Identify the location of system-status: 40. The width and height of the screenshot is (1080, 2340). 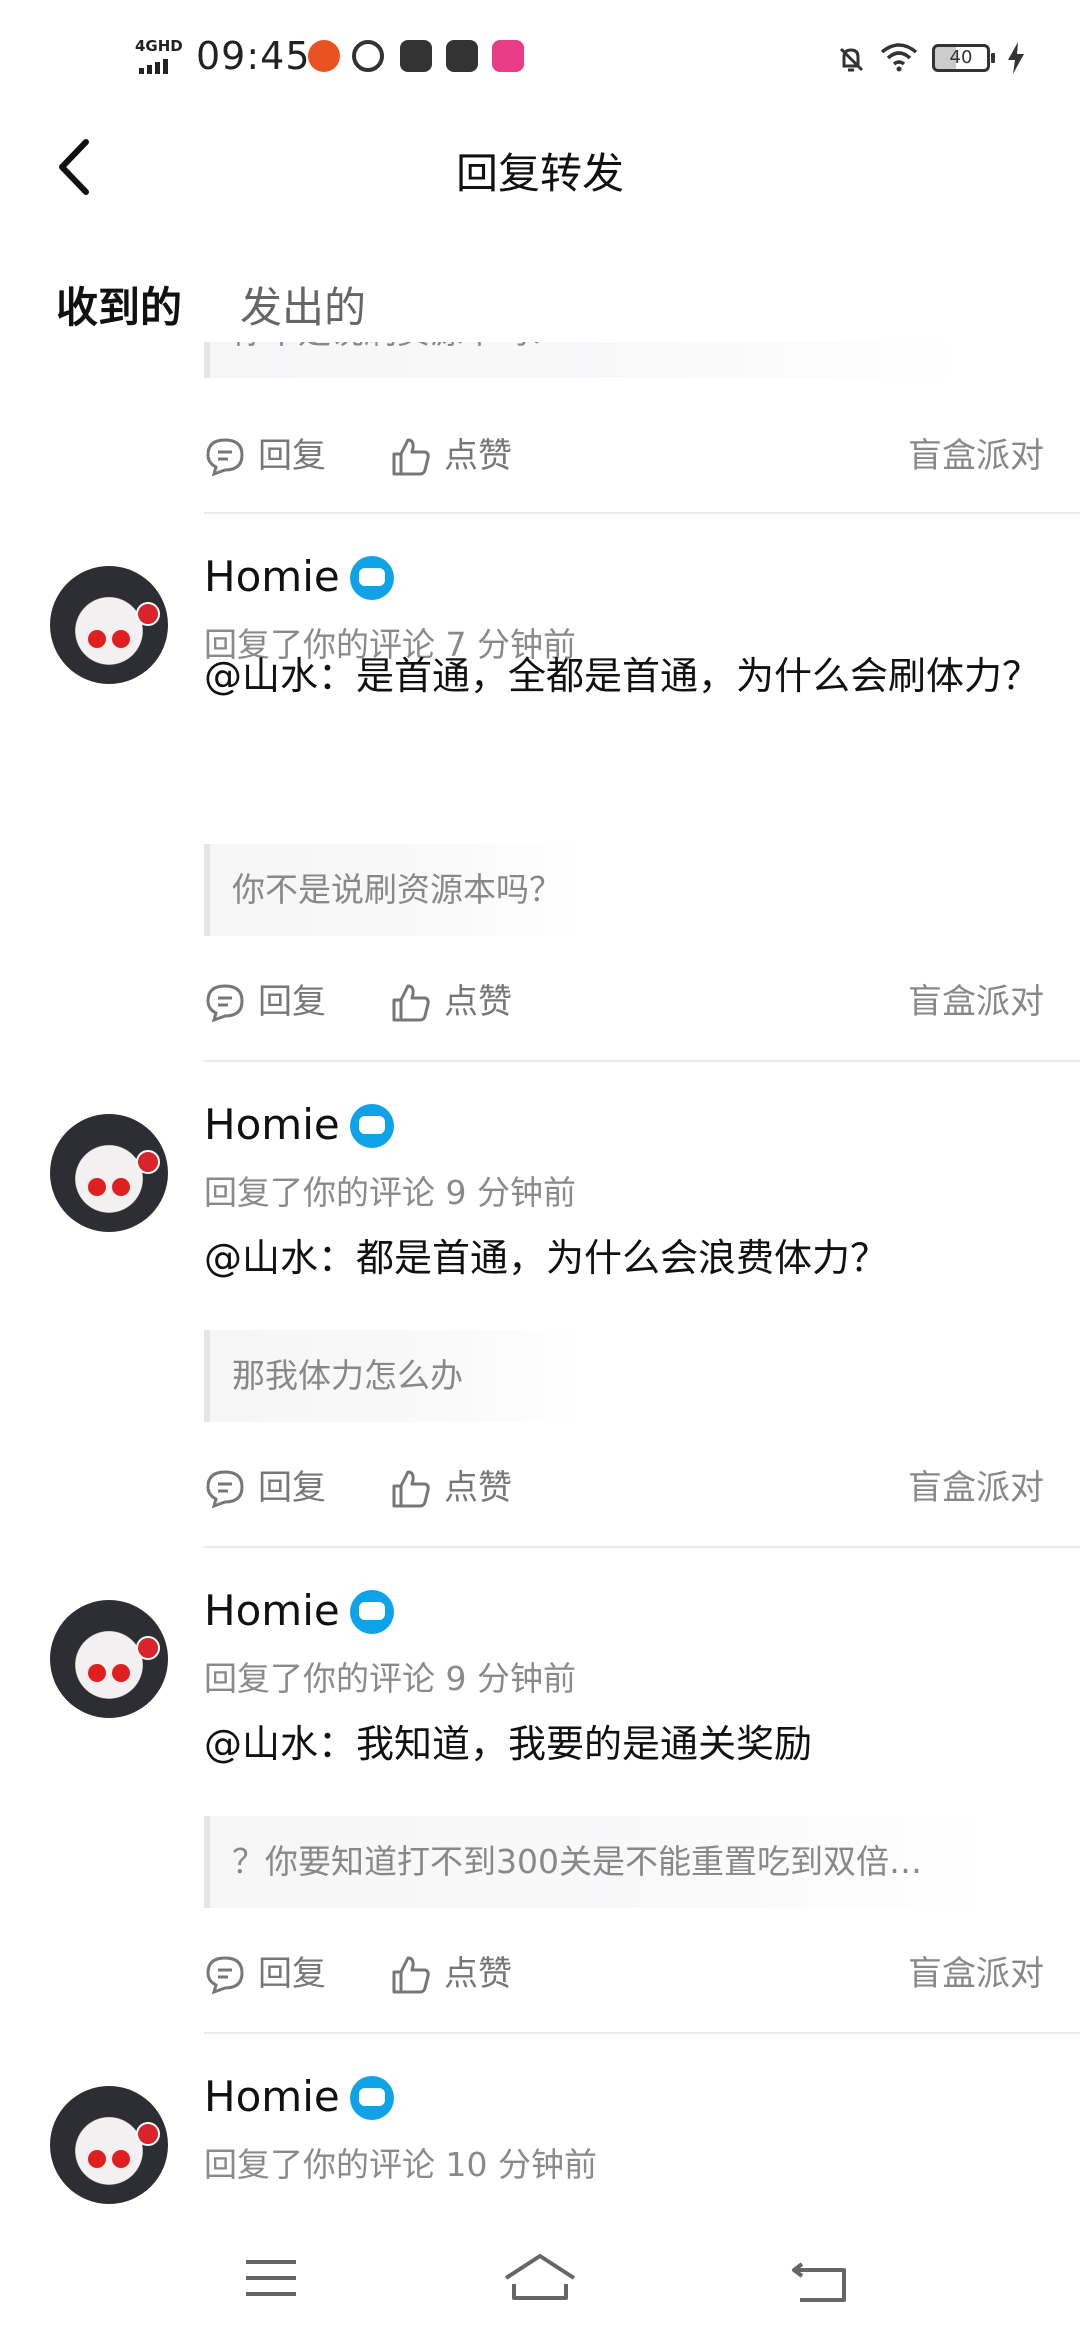
(950, 57).